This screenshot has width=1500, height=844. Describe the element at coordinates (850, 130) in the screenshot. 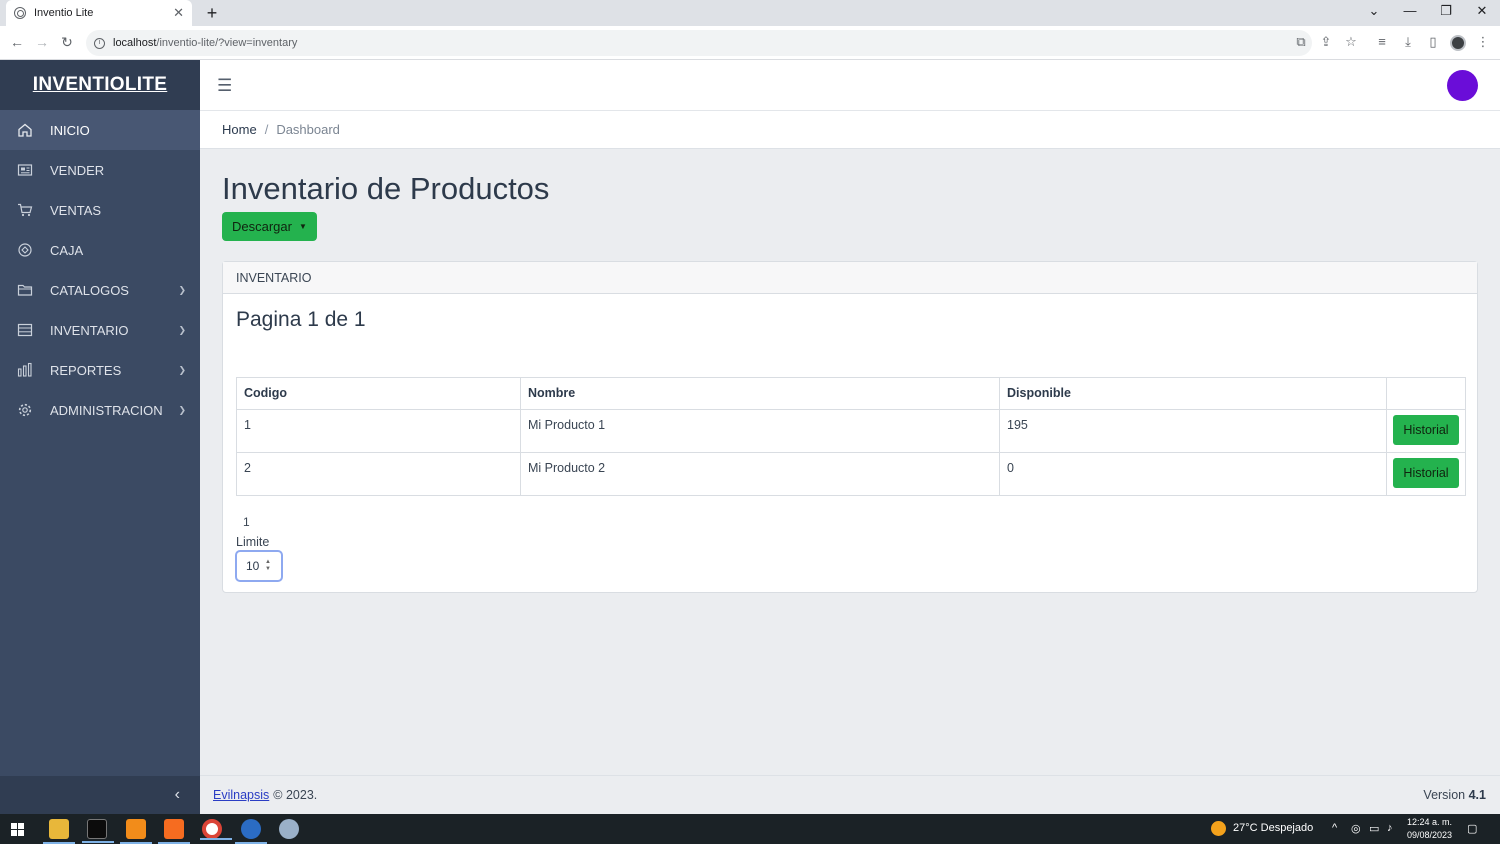

I see `breadcrumb: Home / Dashboard` at that location.